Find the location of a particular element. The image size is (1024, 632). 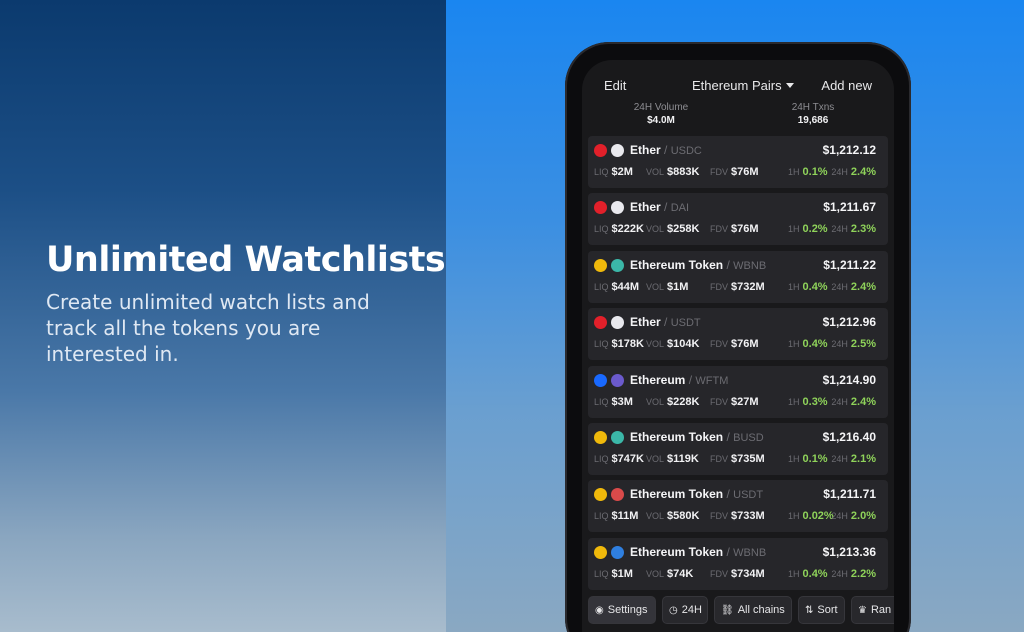

metric-24h-change: 24H 2.3% is located at coordinates (853, 229).